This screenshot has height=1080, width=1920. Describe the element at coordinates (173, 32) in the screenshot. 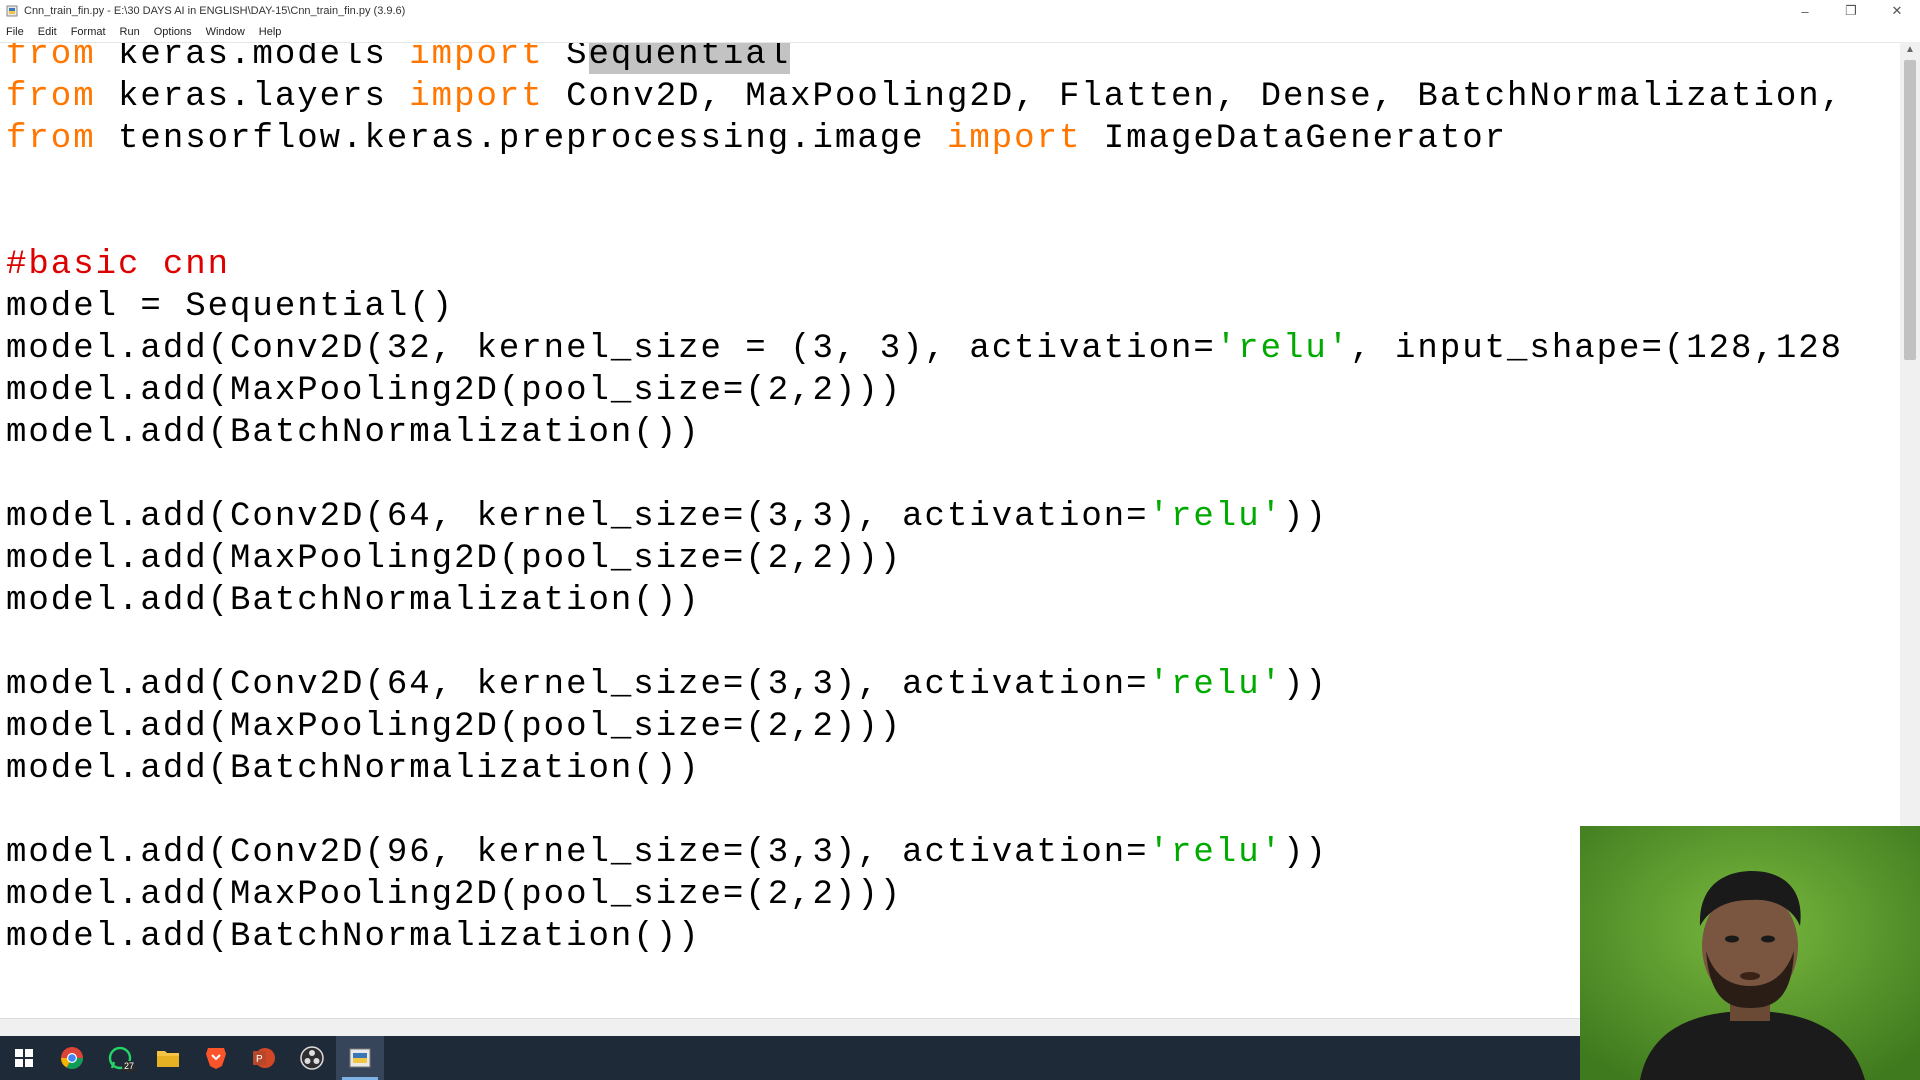

I see `menu-options: Options` at that location.